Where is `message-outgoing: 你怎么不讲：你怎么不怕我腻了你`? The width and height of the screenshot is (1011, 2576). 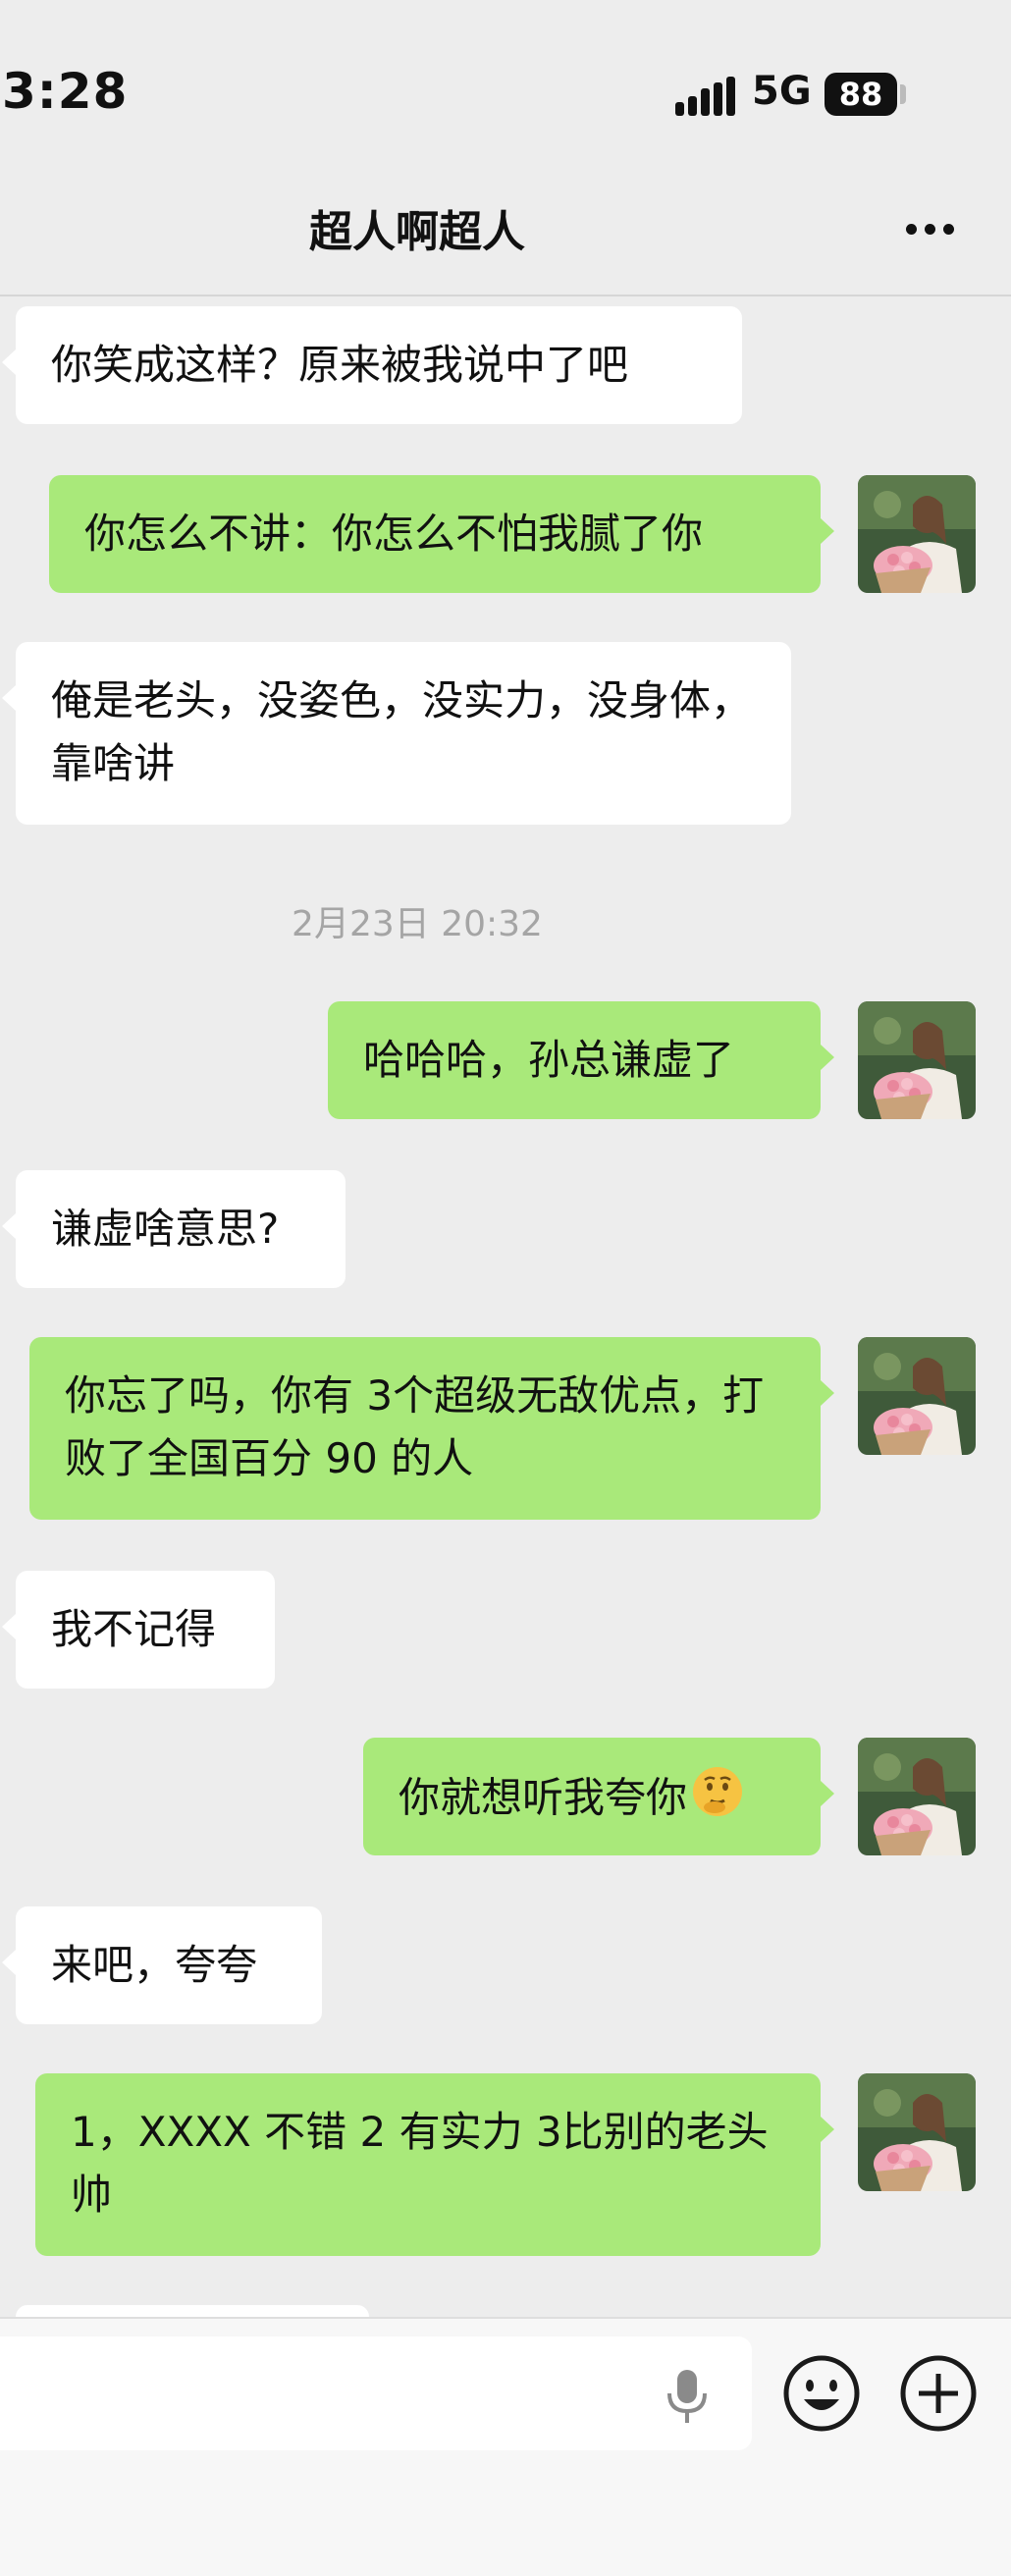 message-outgoing: 你怎么不讲：你怎么不怕我腻了你 is located at coordinates (441, 534).